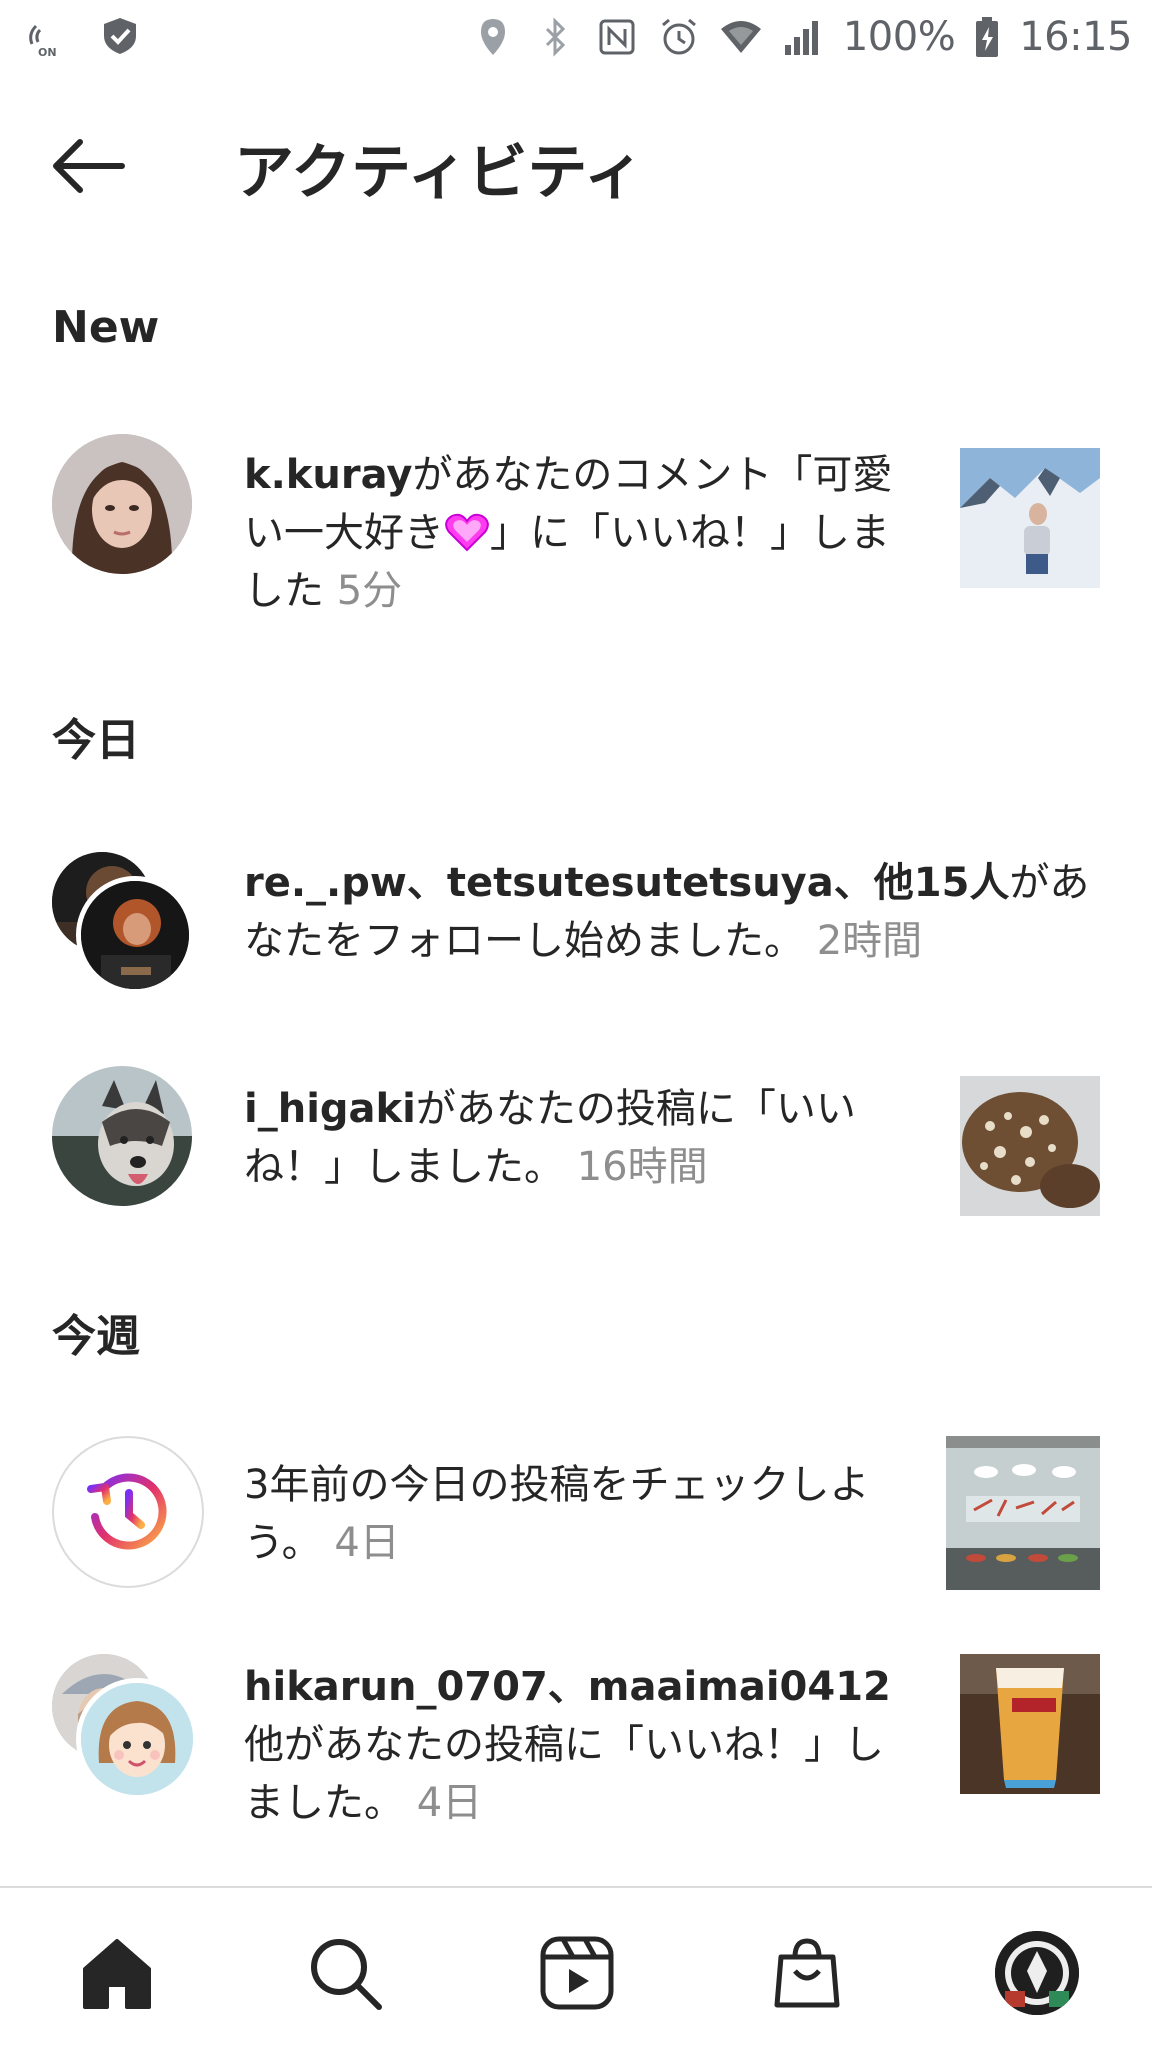 The width and height of the screenshot is (1152, 2048). What do you see at coordinates (369, 591) in the screenshot?
I see `timestamp: 5分` at bounding box center [369, 591].